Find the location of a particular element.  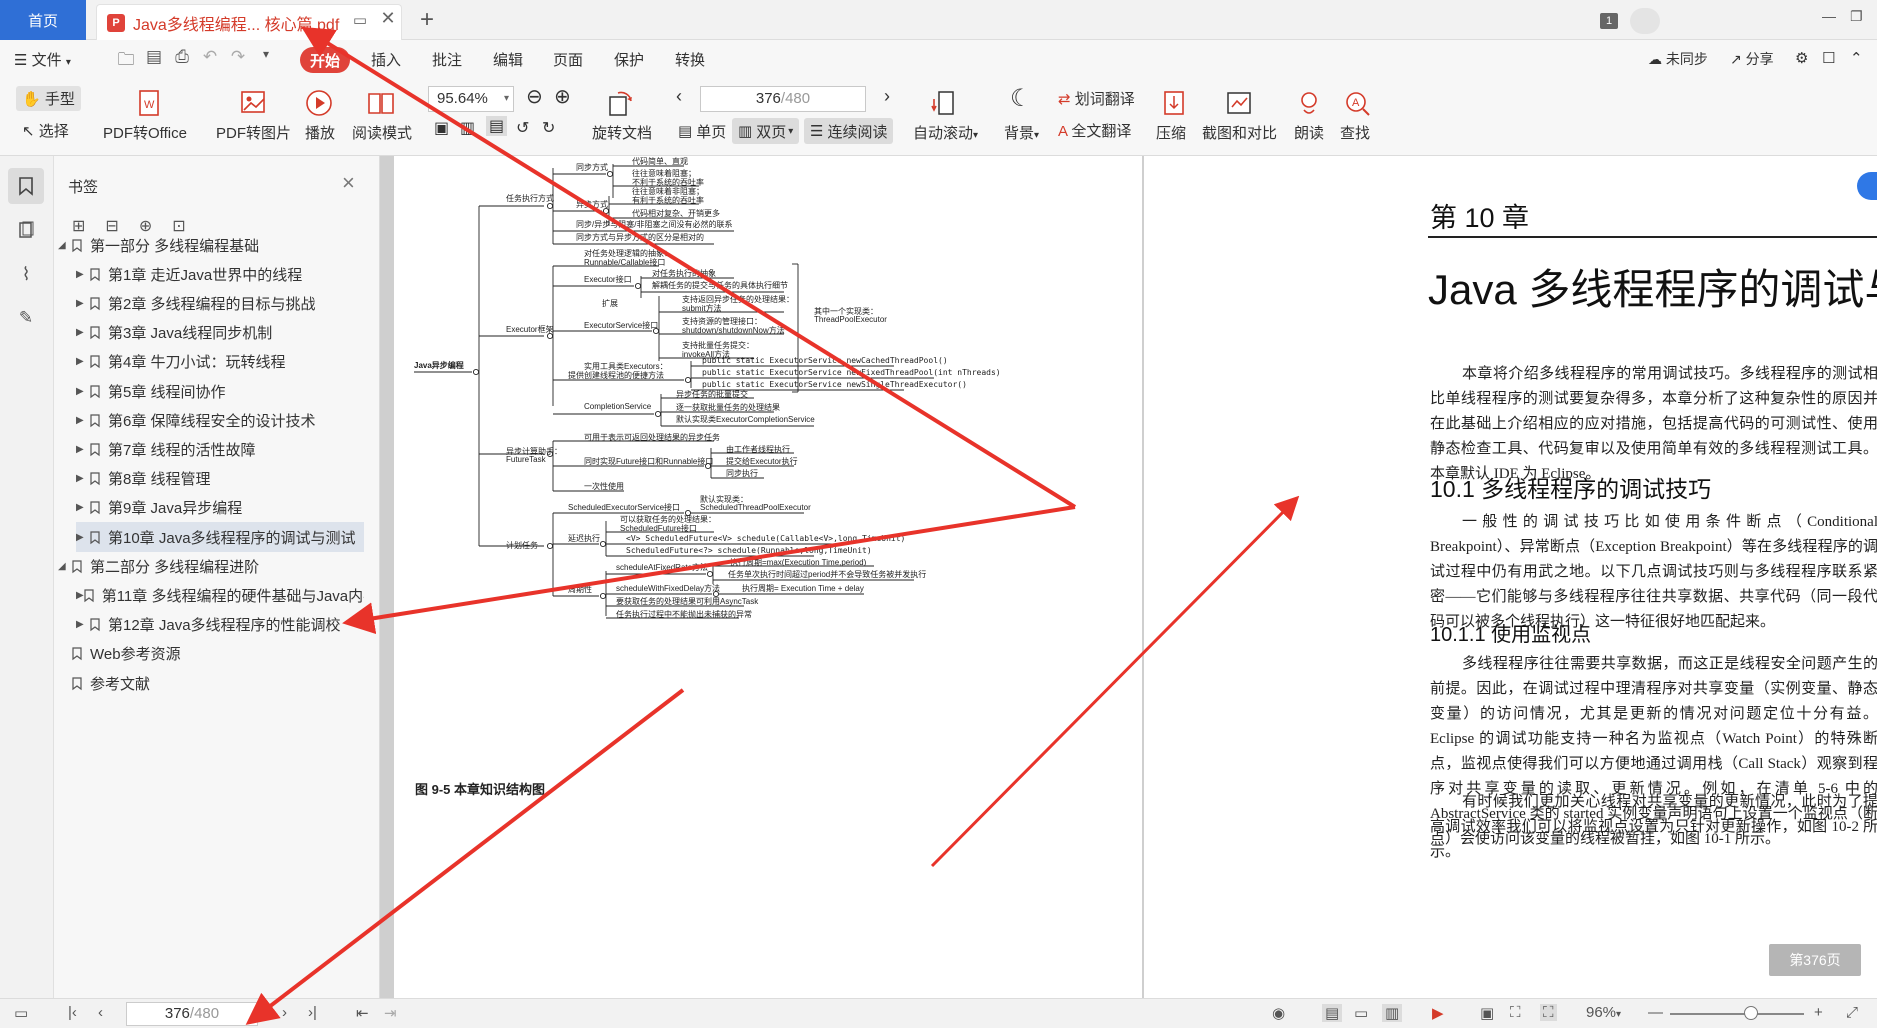

menu-start: 开始 is located at coordinates (325, 60).